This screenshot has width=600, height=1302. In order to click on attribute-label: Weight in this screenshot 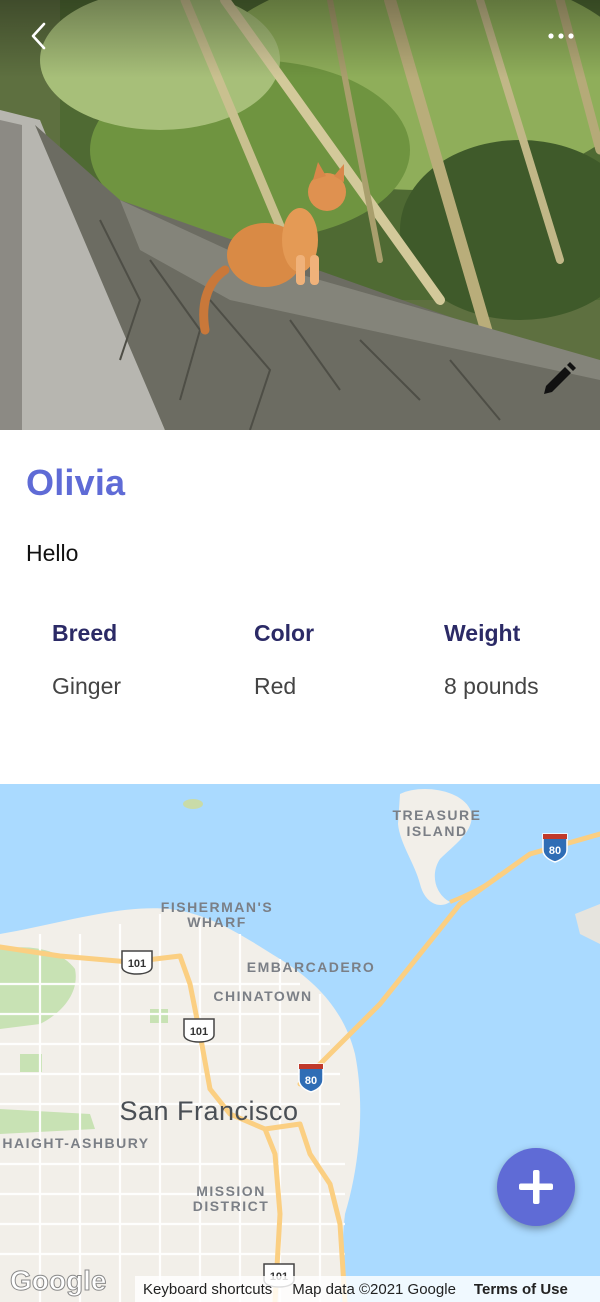, I will do `click(482, 633)`.